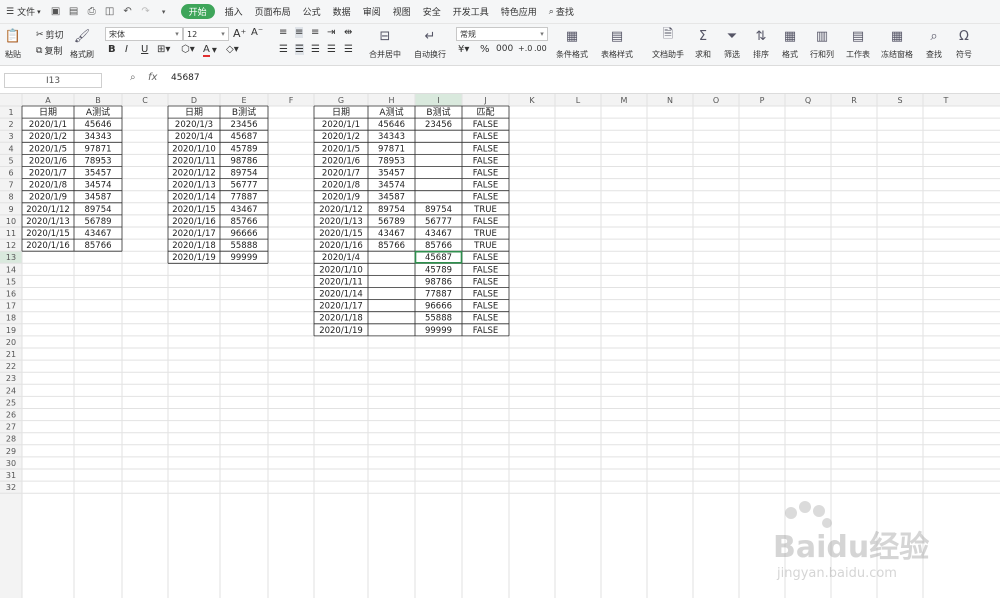 The height and width of the screenshot is (598, 1000). What do you see at coordinates (110, 12) in the screenshot?
I see `print-preview-icon: ◫` at bounding box center [110, 12].